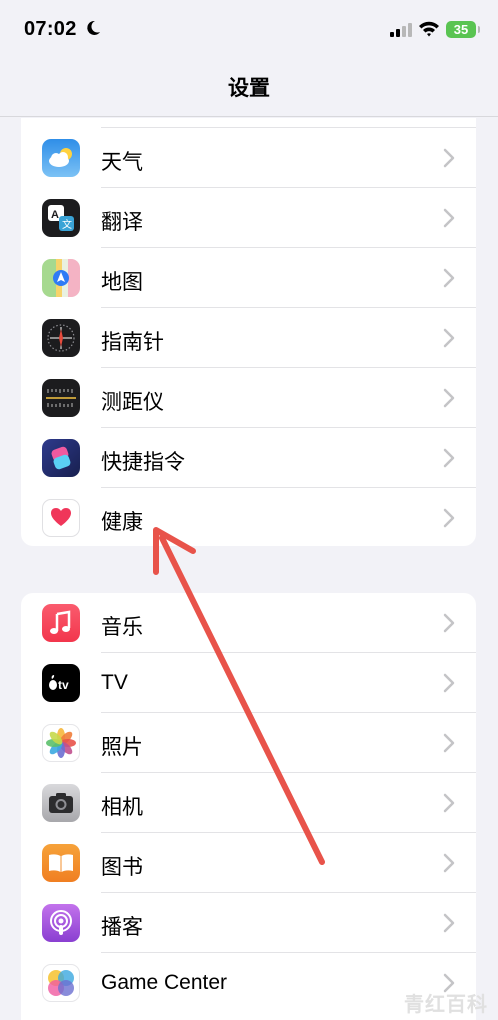 The image size is (498, 1020). Describe the element at coordinates (239, 696) in the screenshot. I see `annotation-arrow` at that location.